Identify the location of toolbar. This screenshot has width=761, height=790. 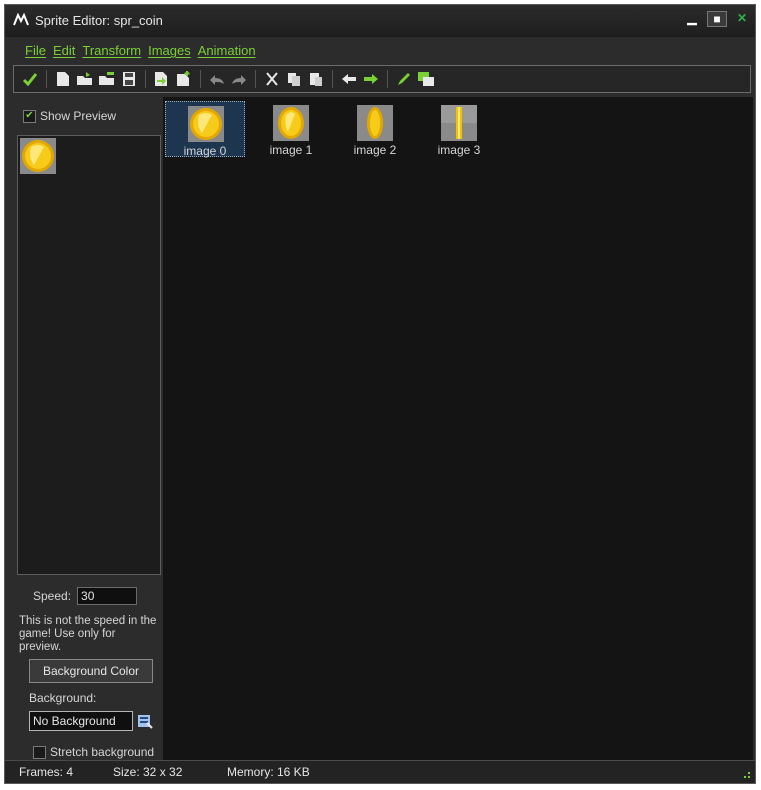
(382, 79).